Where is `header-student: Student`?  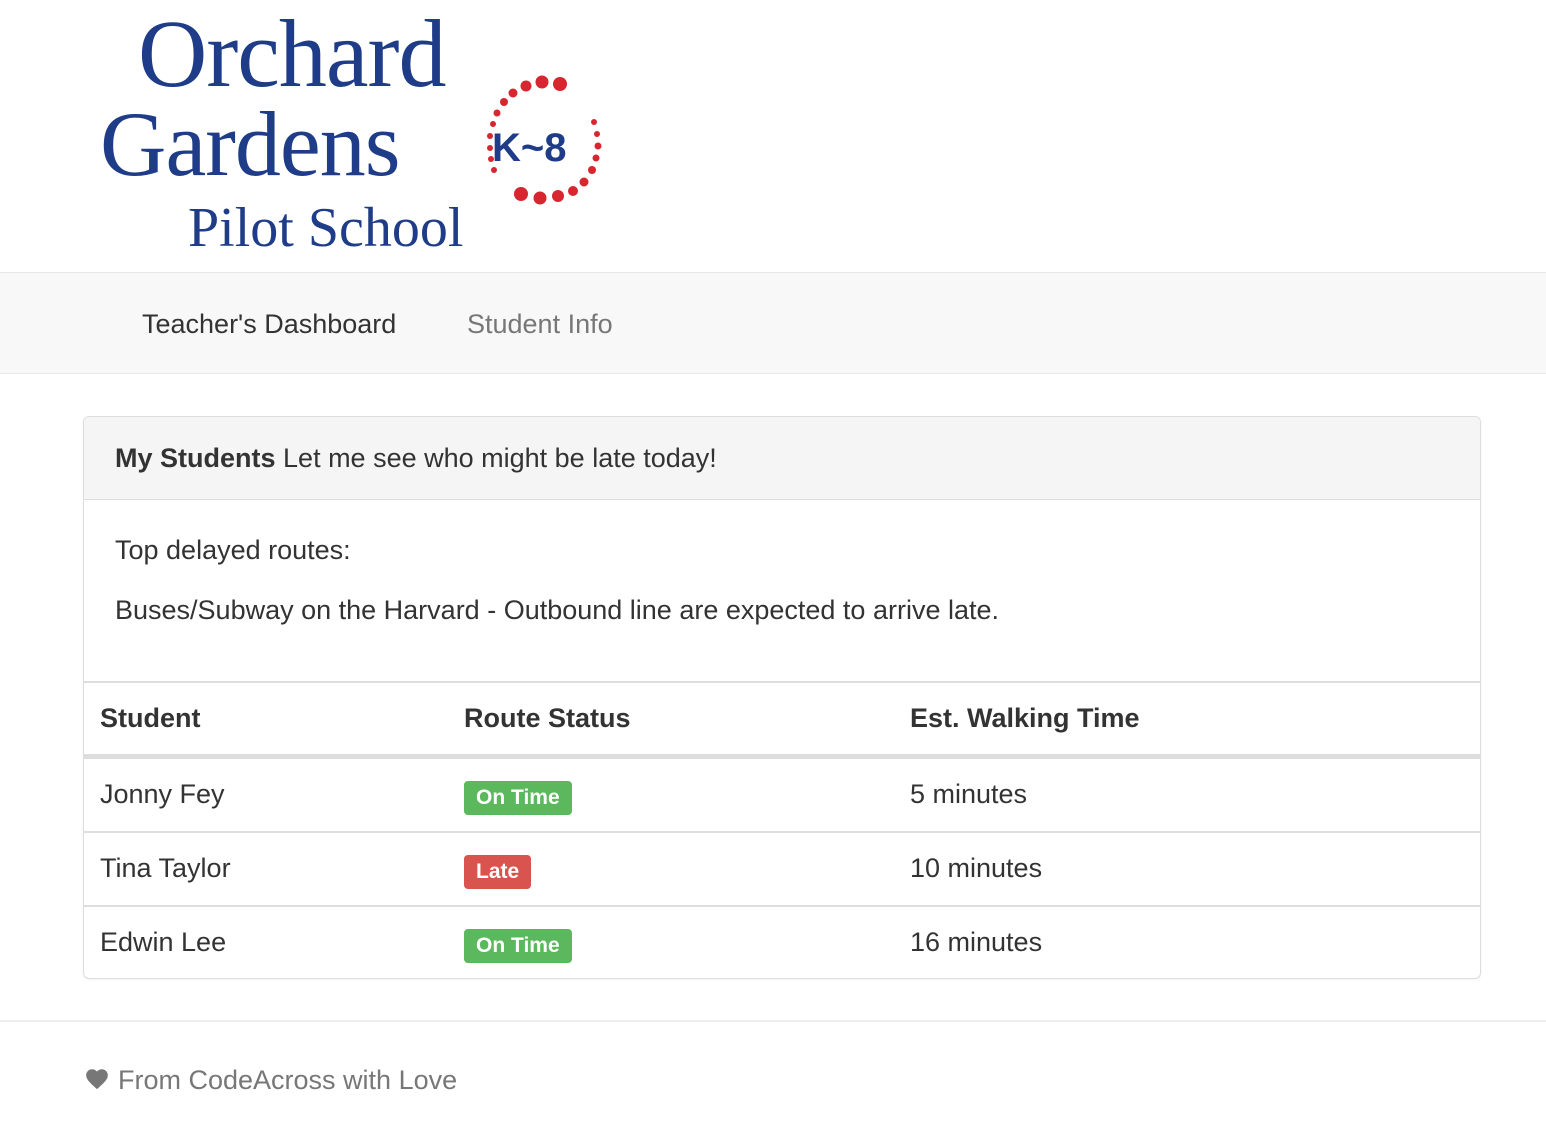 header-student: Student is located at coordinates (150, 718).